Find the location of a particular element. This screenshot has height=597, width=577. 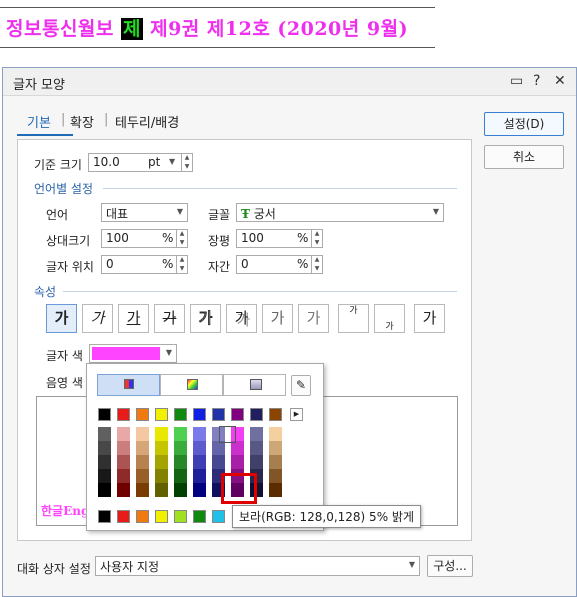

eyedropper-icon: ✎ is located at coordinates (301, 385).